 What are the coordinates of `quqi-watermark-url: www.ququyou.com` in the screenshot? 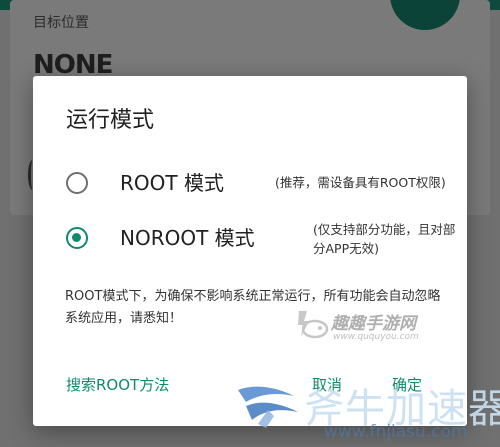 It's located at (376, 337).